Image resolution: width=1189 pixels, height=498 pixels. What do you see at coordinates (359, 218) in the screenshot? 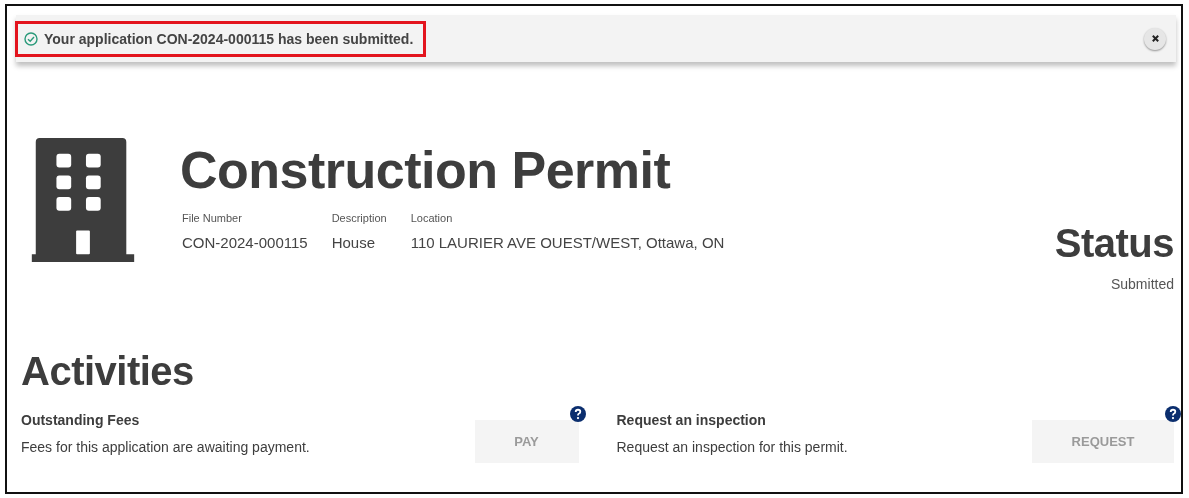
I see `field-label: Description` at bounding box center [359, 218].